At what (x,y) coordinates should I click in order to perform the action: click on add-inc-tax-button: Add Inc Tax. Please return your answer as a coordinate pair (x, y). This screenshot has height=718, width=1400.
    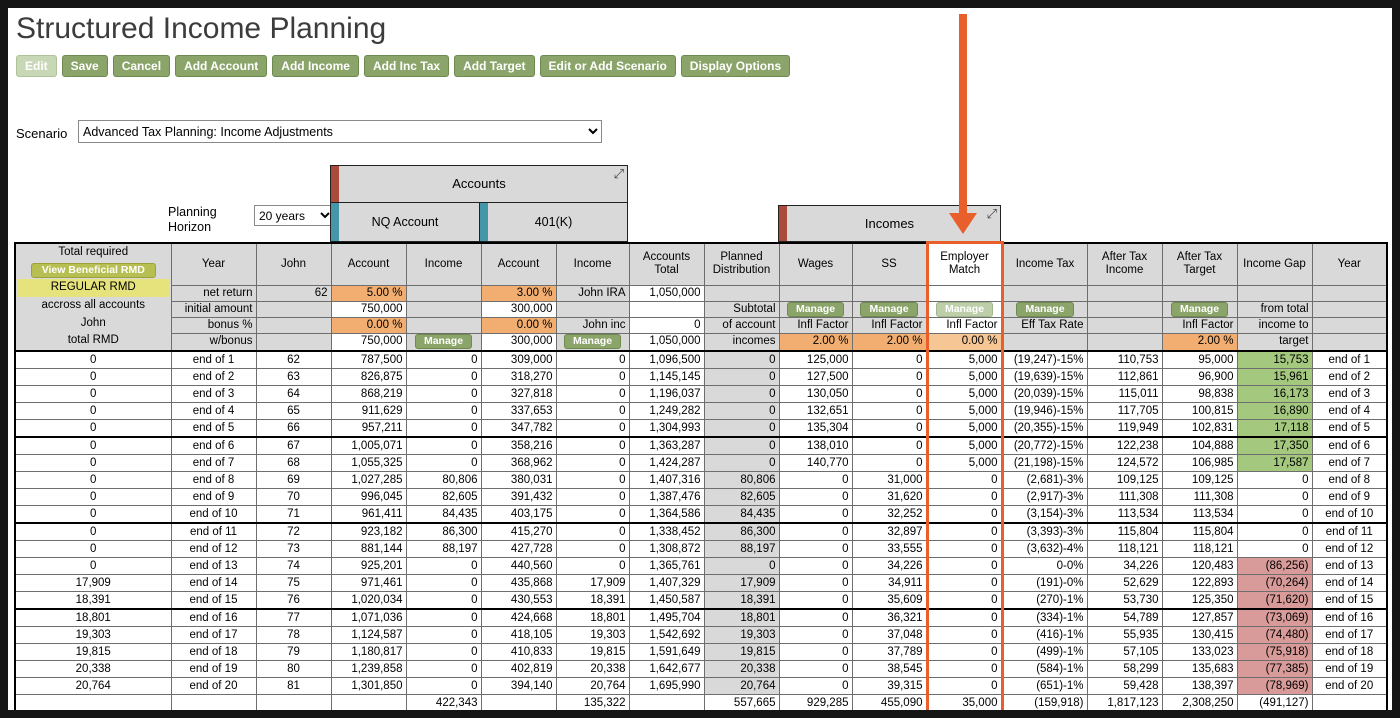
    Looking at the image, I should click on (406, 66).